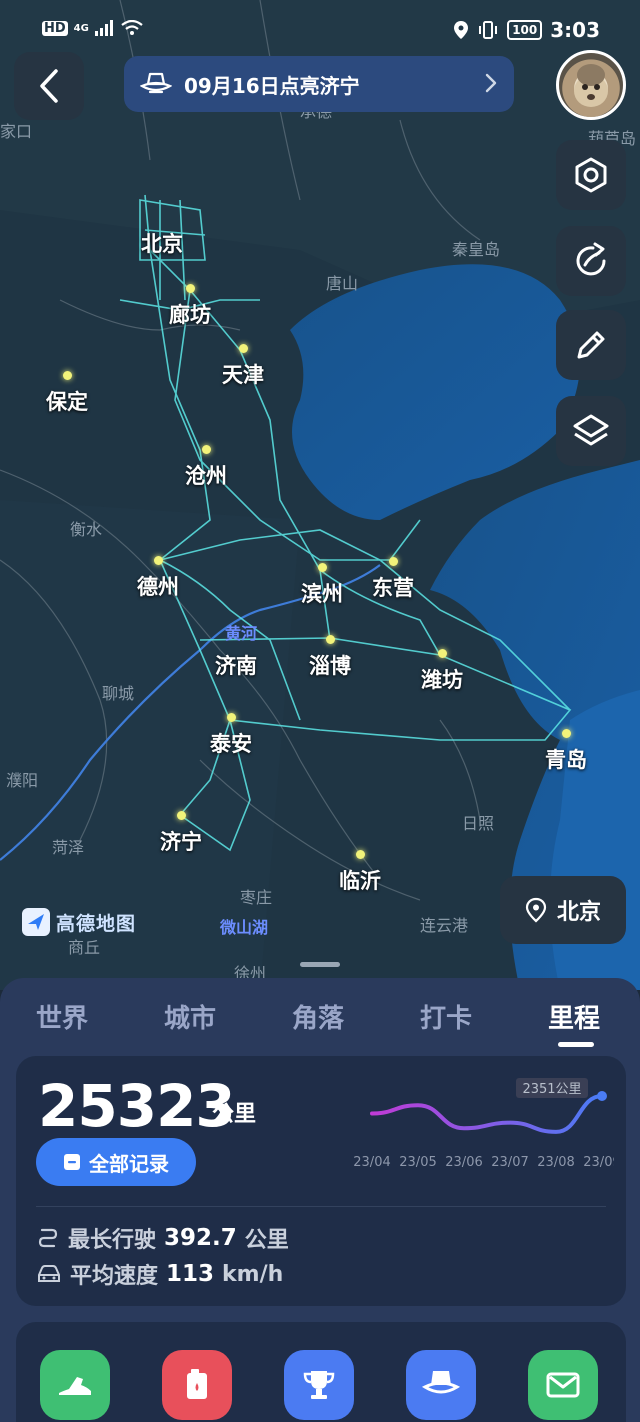  I want to click on chart-x-tick-label: 23/08, so click(555, 1162).